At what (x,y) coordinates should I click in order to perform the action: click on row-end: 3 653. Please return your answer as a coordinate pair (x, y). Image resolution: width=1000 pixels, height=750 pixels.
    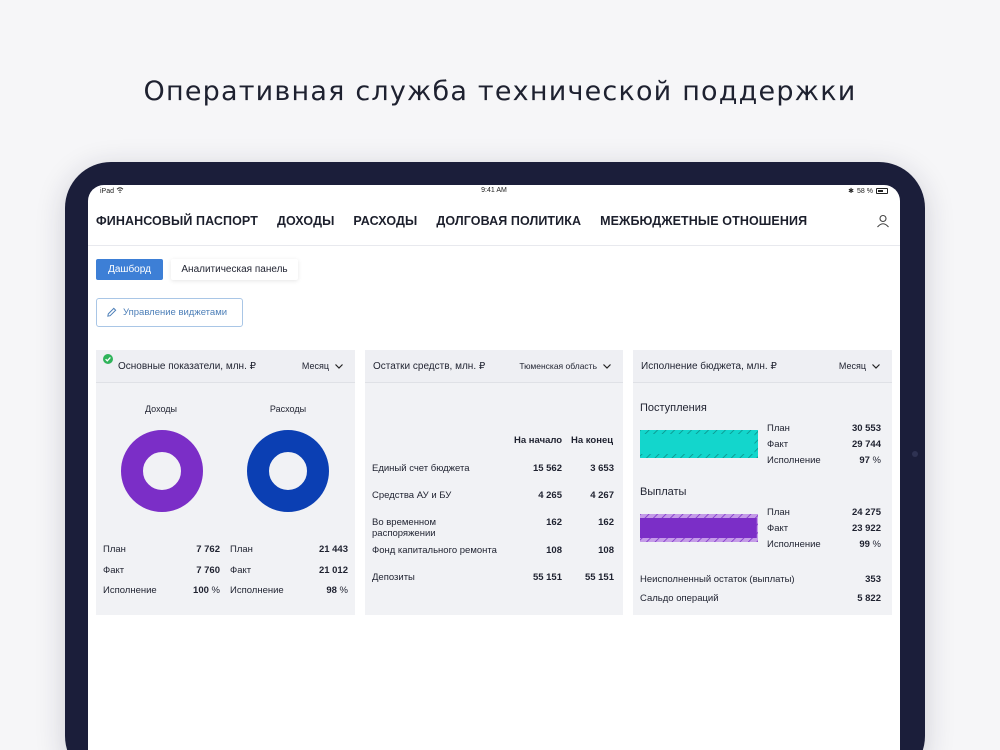
    Looking at the image, I should click on (602, 468).